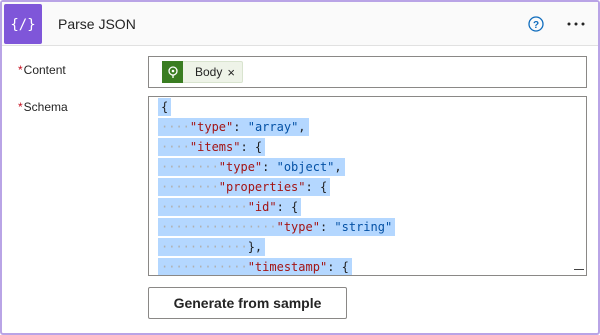 This screenshot has width=600, height=335. Describe the element at coordinates (287, 267) in the screenshot. I see `code-token: "timestamp"` at that location.